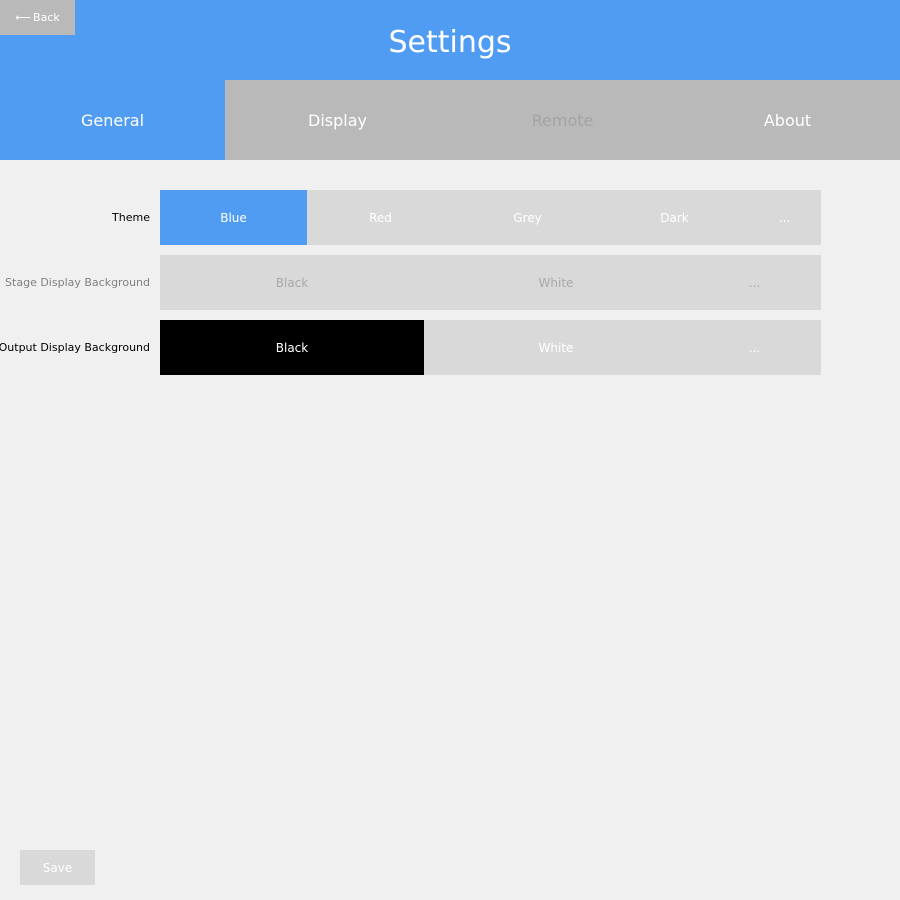 The image size is (900, 900). What do you see at coordinates (131, 217) in the screenshot?
I see `theme-label: Theme` at bounding box center [131, 217].